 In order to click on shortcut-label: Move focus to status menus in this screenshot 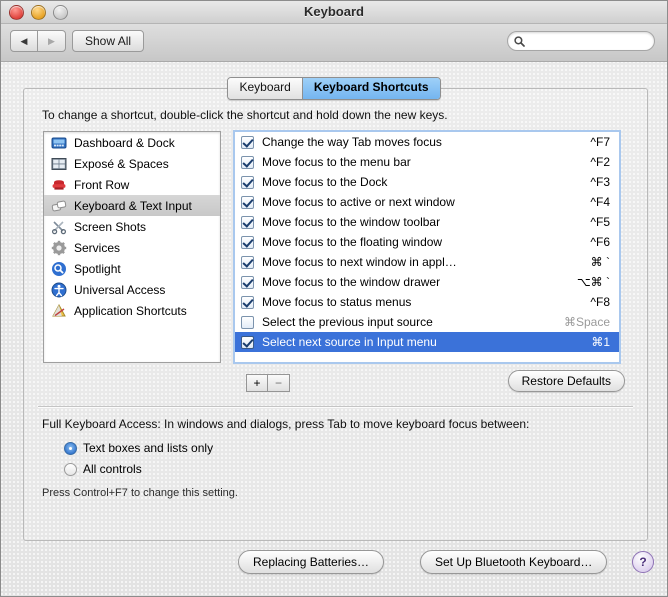, I will do `click(337, 302)`.